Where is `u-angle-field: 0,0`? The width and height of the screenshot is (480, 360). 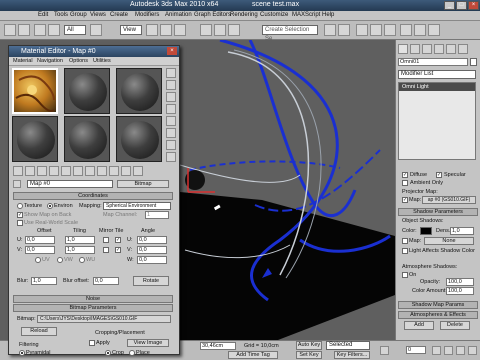
u-angle-field: 0,0 is located at coordinates (152, 240).